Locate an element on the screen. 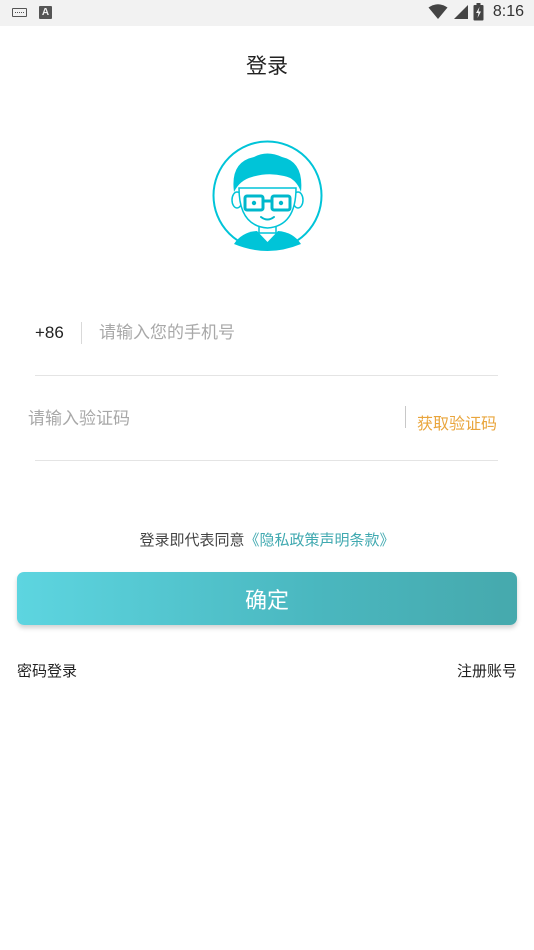  get-code-button: 获取验证码 is located at coordinates (457, 422).